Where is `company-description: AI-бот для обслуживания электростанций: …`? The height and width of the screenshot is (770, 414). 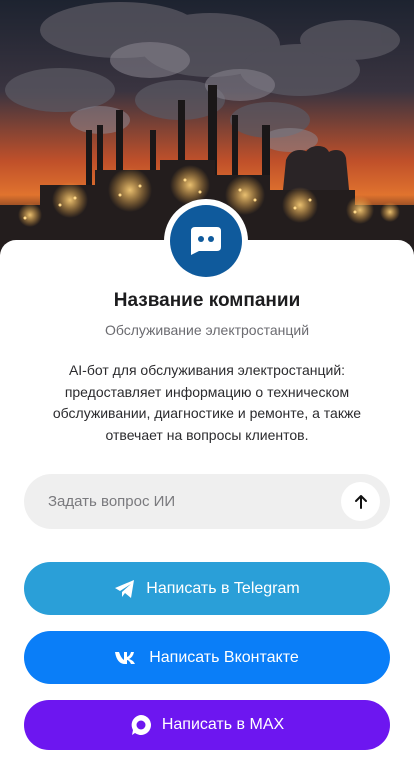
company-description: AI-бот для обслуживания электростанций: … is located at coordinates (207, 402).